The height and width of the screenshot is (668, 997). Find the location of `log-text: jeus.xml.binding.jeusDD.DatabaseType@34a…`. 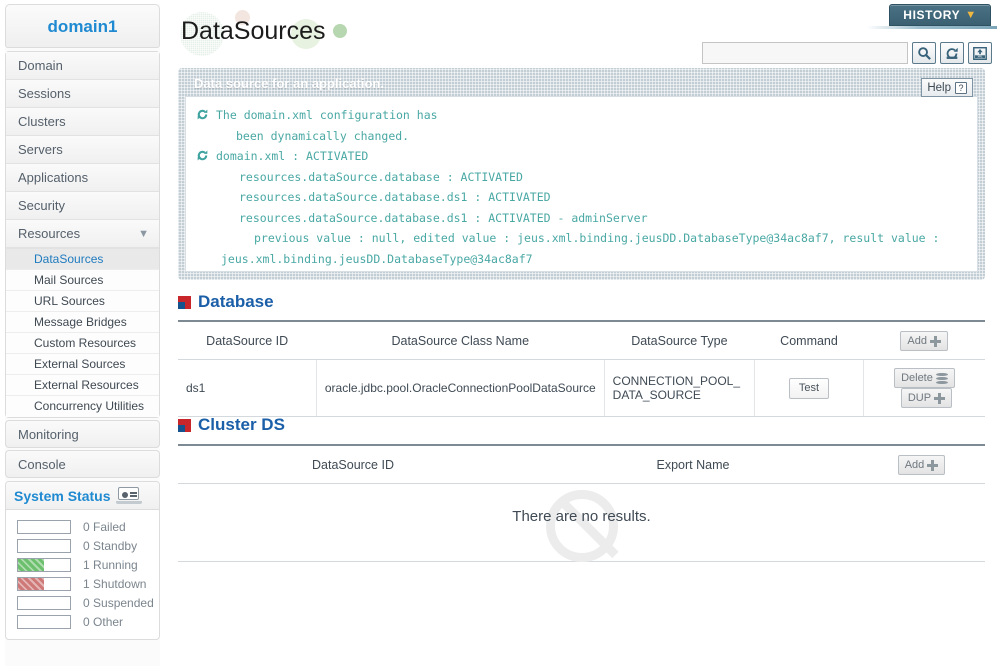

log-text: jeus.xml.binding.jeusDD.DatabaseType@34a… is located at coordinates (377, 258).